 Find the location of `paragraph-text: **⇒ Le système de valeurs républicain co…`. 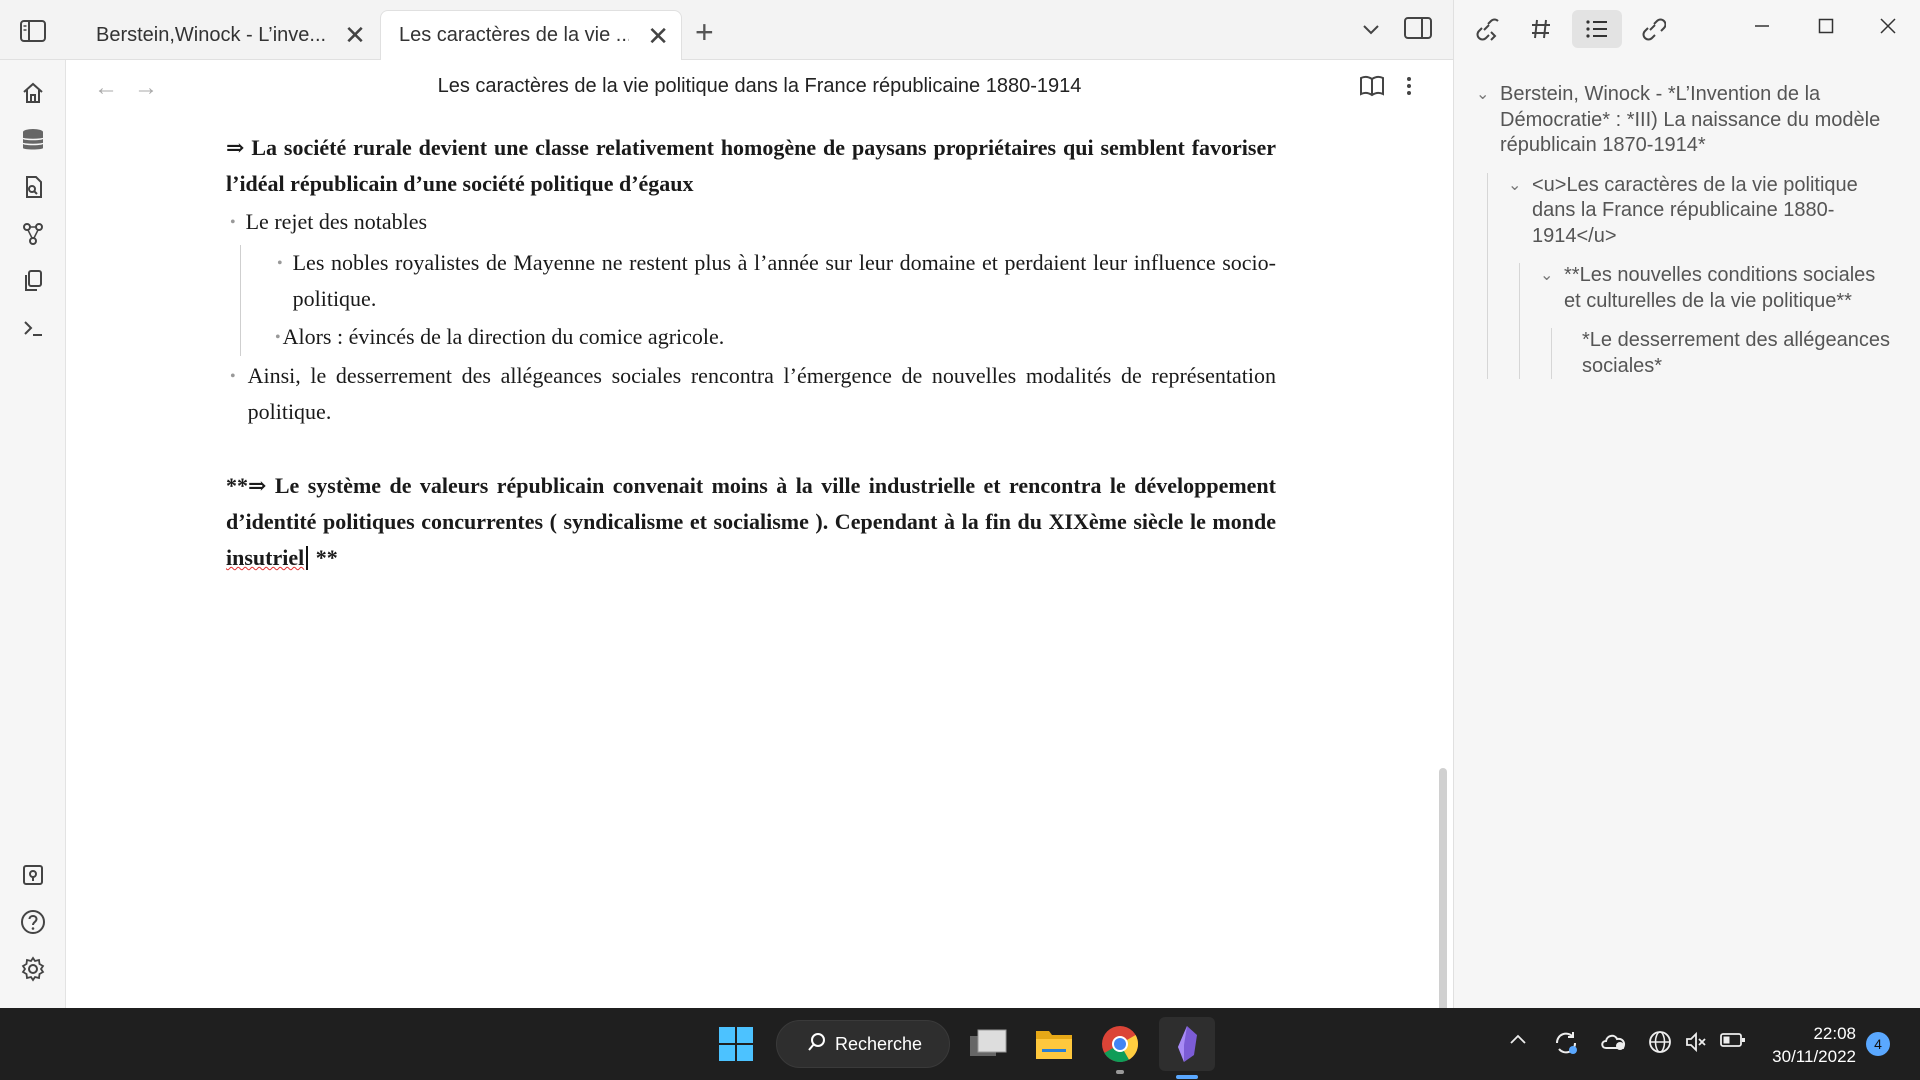

paragraph-text: **⇒ Le système de valeurs républicain co… is located at coordinates (751, 503).